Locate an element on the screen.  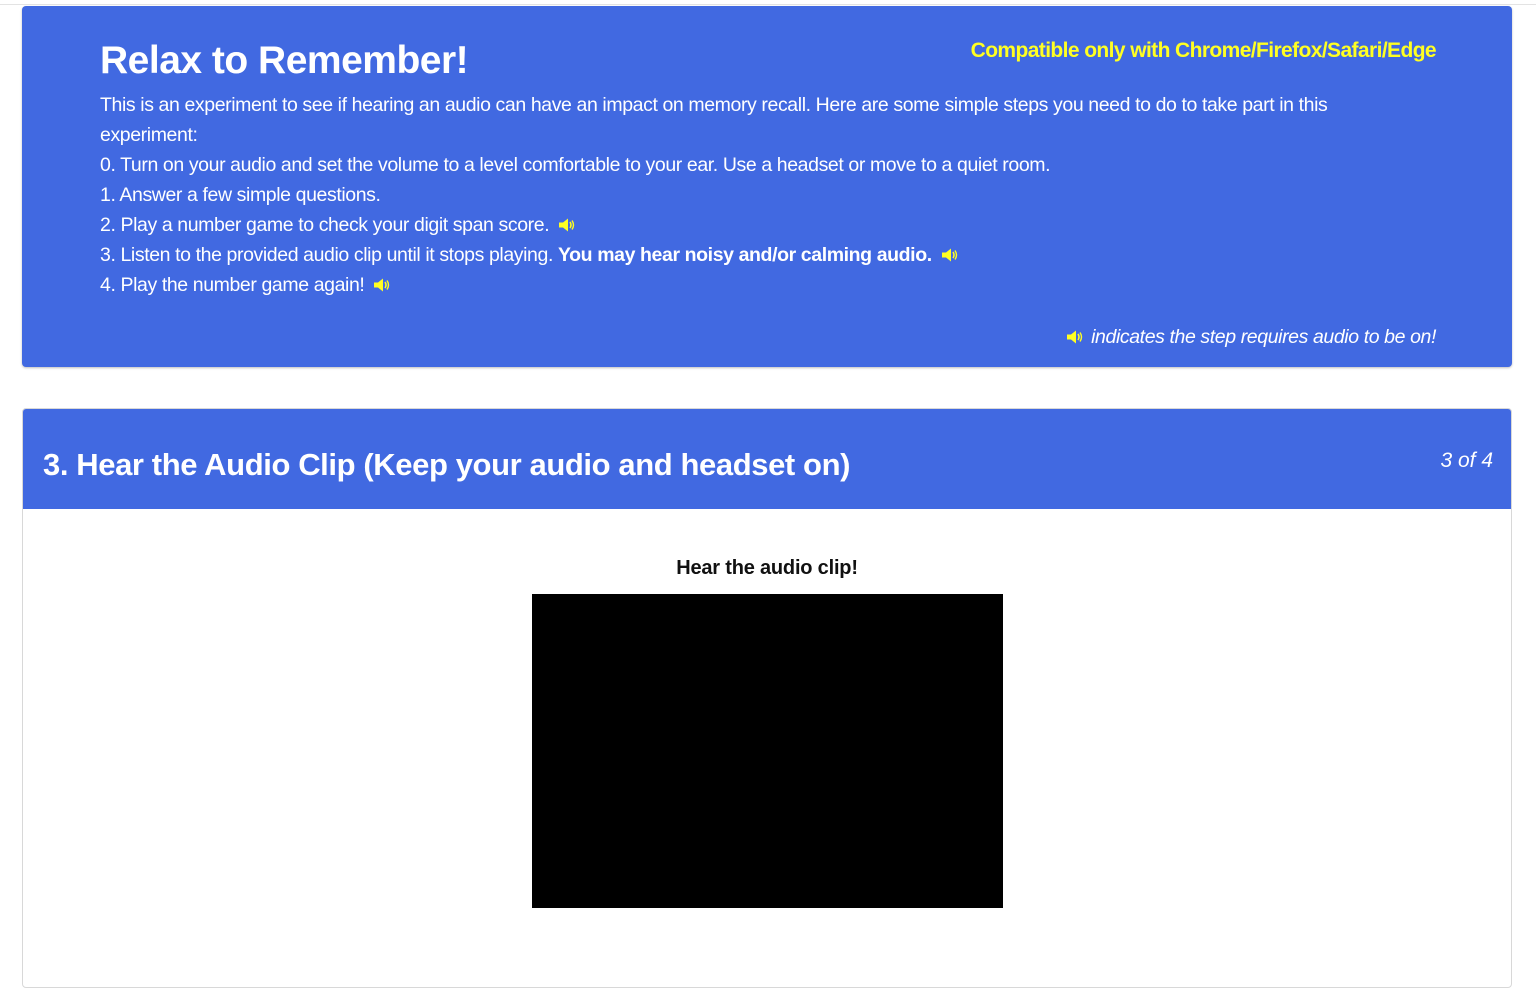
step-item-1: 1. Answer a few simple questions. is located at coordinates (760, 195).